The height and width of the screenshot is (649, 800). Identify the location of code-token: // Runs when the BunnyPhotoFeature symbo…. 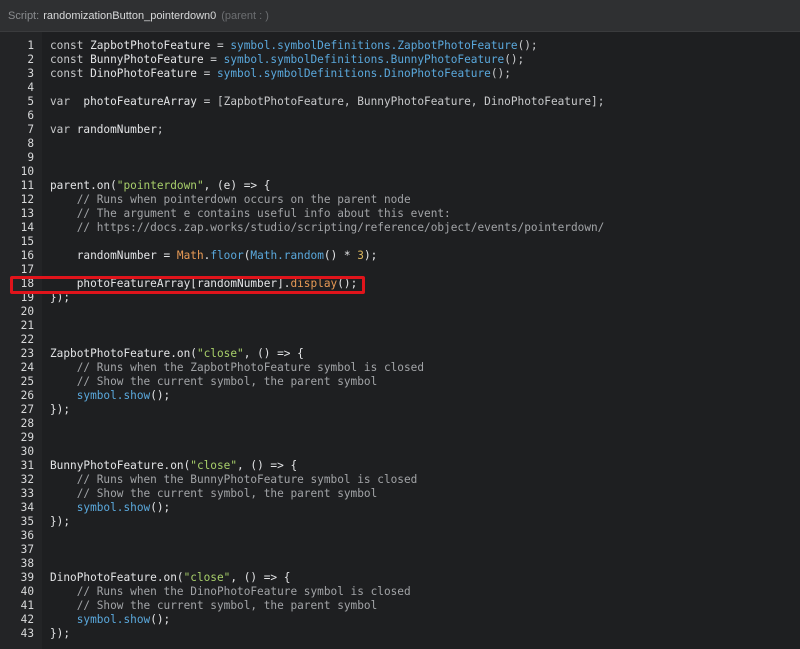
(234, 479).